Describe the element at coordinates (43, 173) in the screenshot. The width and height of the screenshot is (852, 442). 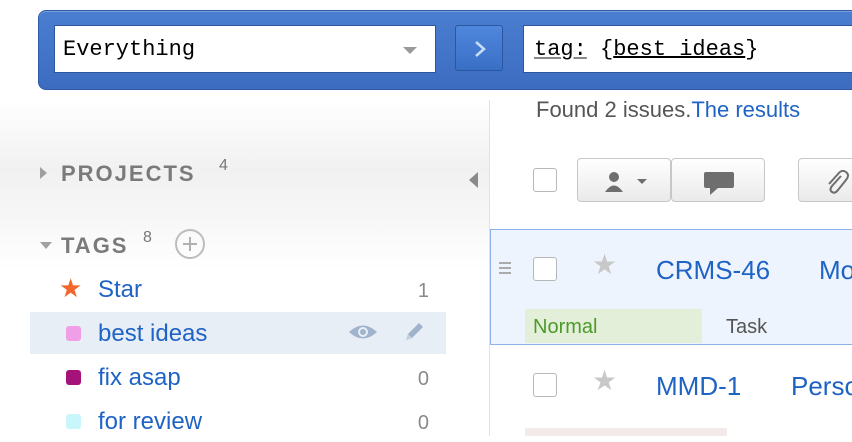
I see `projects-expand-icon` at that location.